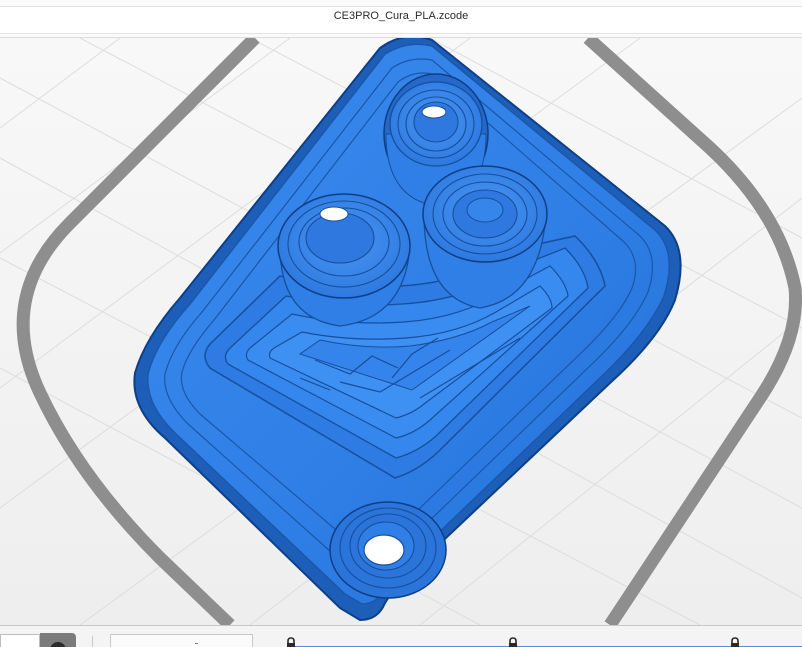 This screenshot has height=647, width=802. What do you see at coordinates (181, 640) in the screenshot?
I see `layer-range-field` at bounding box center [181, 640].